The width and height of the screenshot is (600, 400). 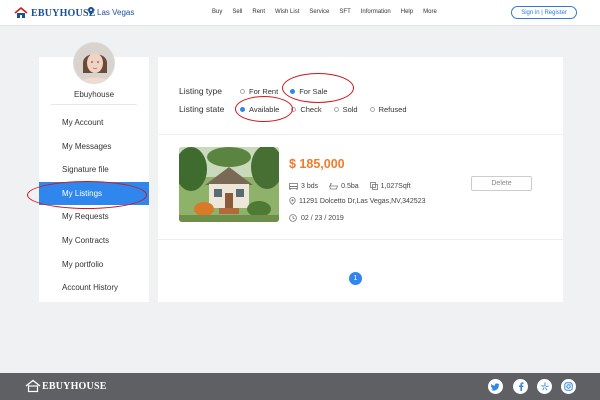 I want to click on radio-label: Check, so click(x=311, y=109).